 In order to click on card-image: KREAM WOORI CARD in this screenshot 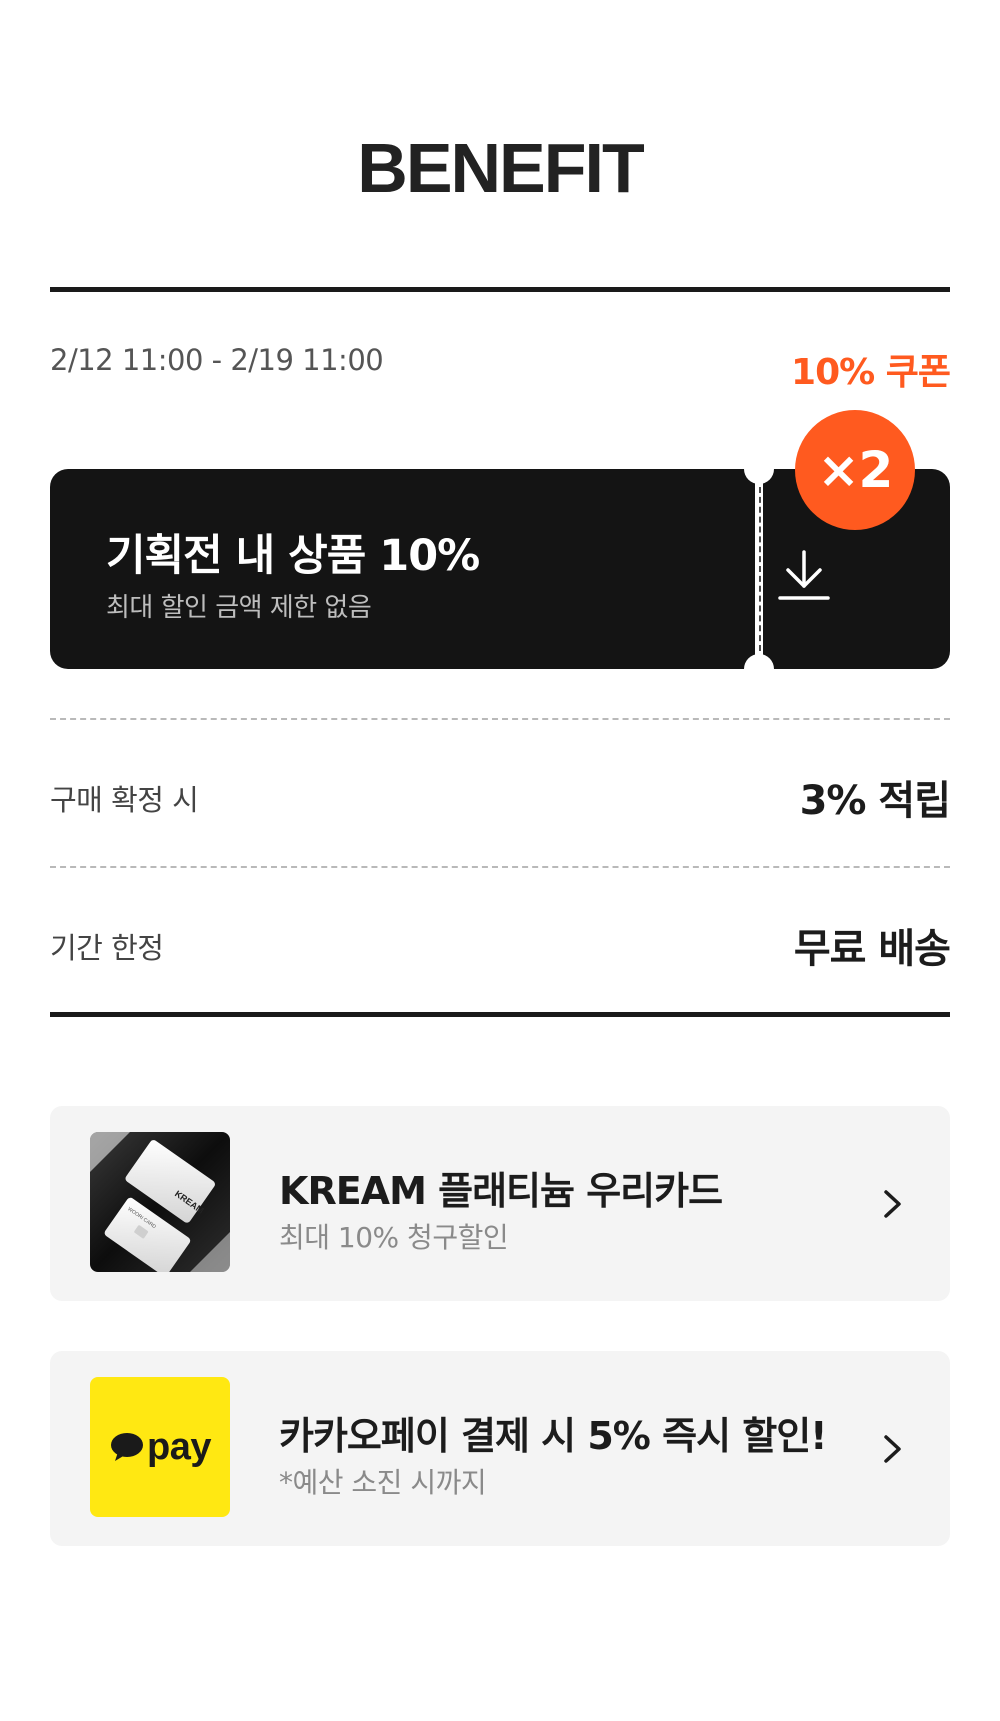, I will do `click(160, 1202)`.